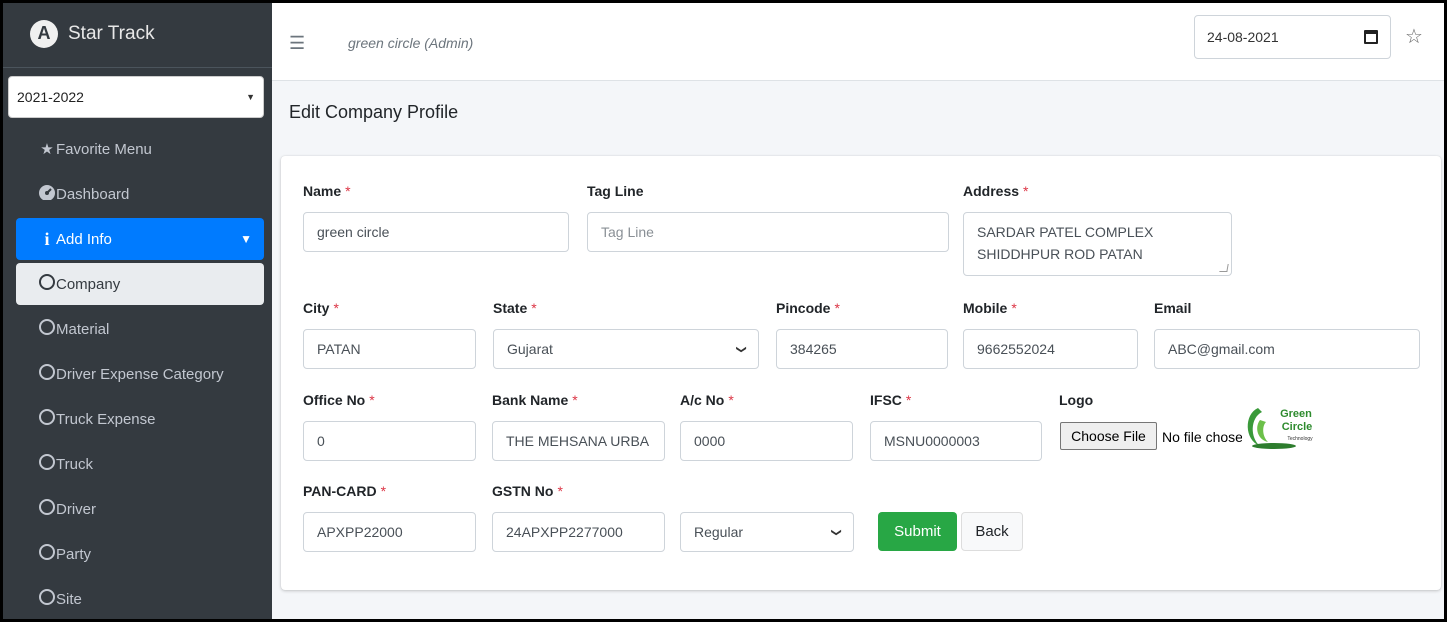 This screenshot has height=622, width=1447. What do you see at coordinates (1296, 414) in the screenshot?
I see `svg-text: Green` at bounding box center [1296, 414].